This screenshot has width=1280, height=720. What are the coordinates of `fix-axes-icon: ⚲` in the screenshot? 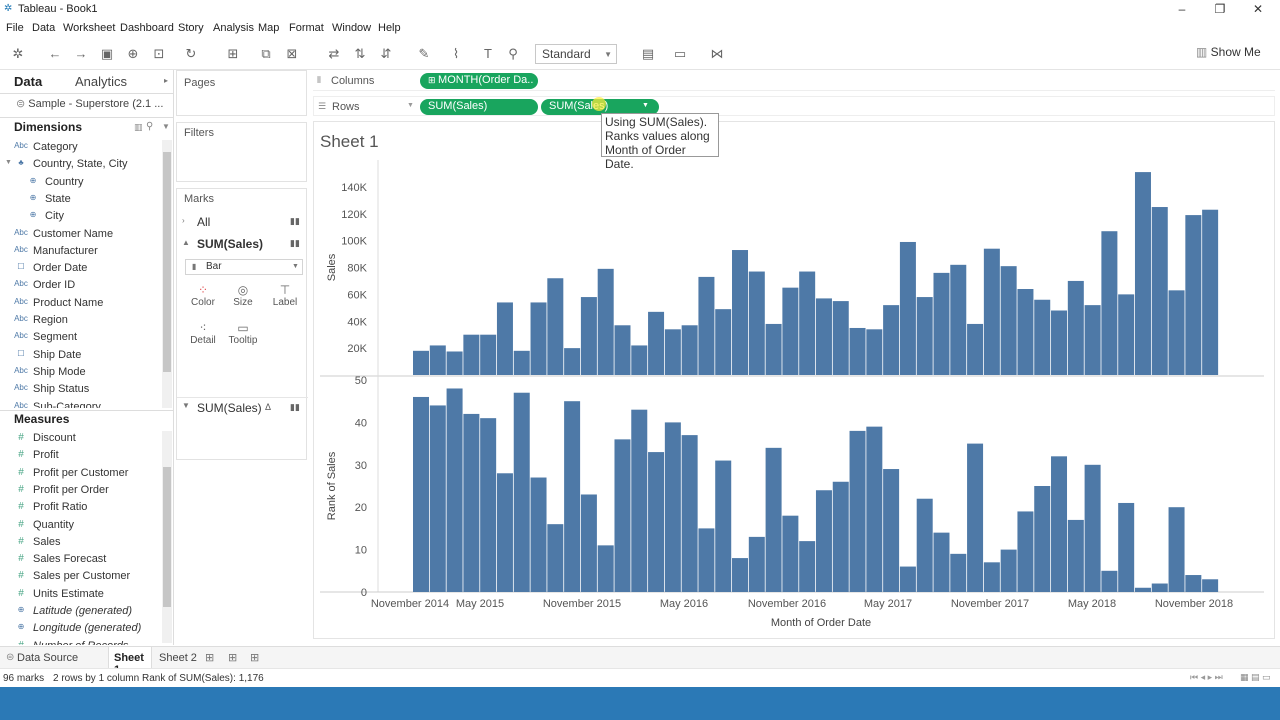 It's located at (513, 54).